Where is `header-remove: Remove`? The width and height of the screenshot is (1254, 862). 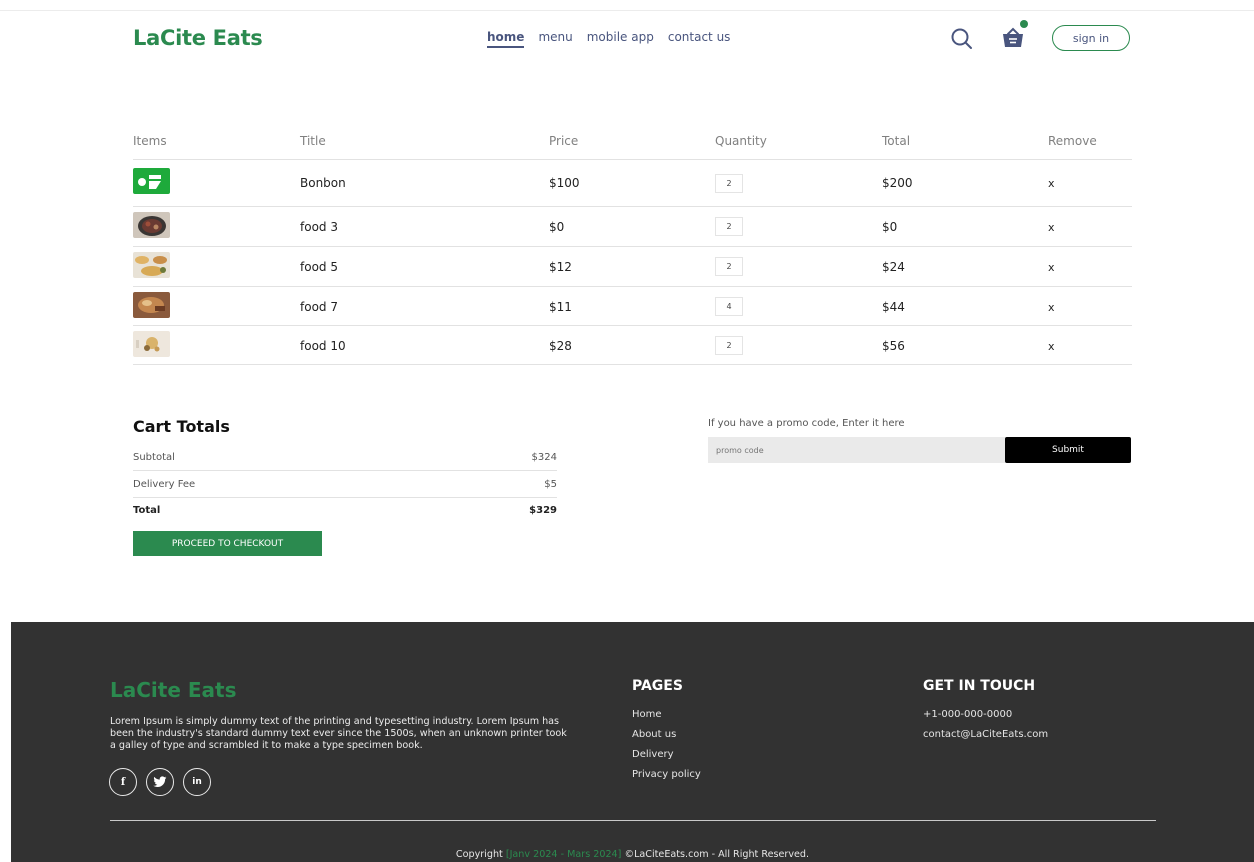 header-remove: Remove is located at coordinates (1072, 141).